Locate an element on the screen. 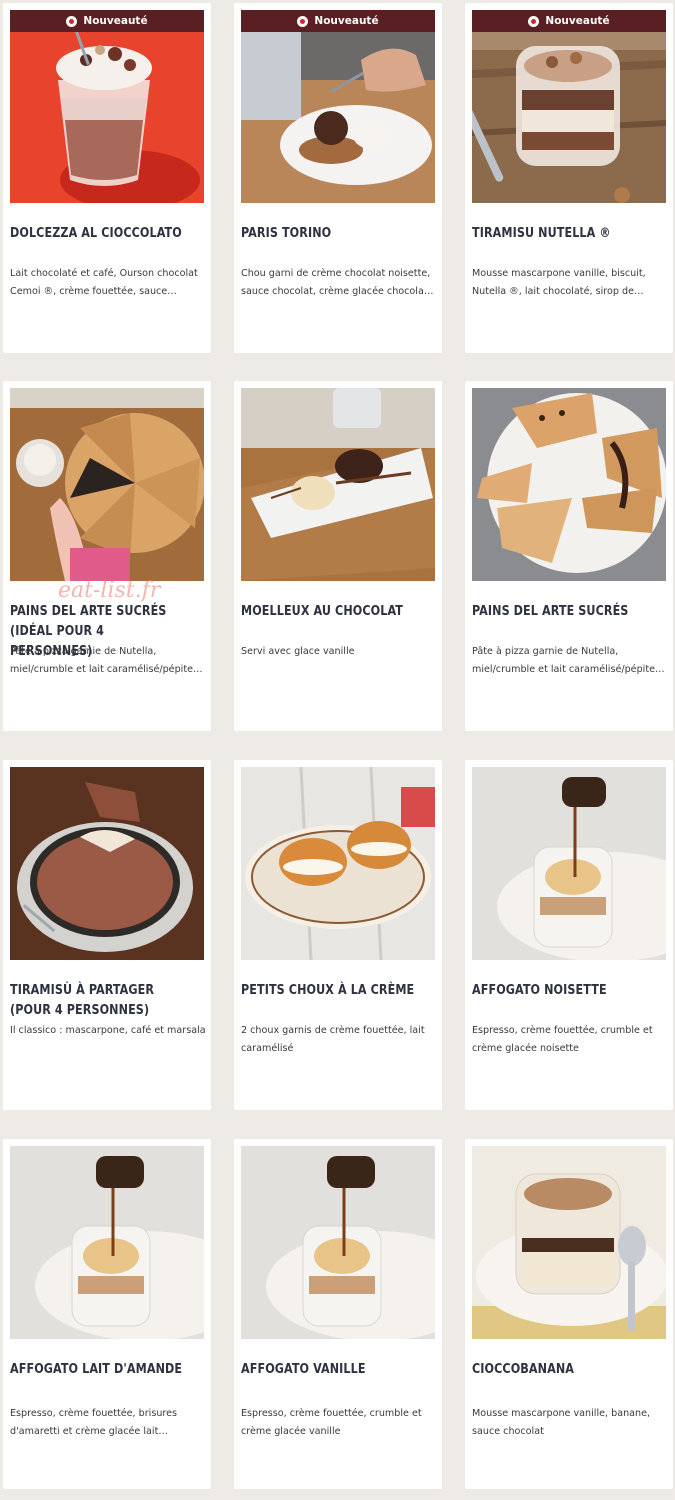  product-title: Tiramisù à partager (pour 4 personnes) is located at coordinates (82, 1000).